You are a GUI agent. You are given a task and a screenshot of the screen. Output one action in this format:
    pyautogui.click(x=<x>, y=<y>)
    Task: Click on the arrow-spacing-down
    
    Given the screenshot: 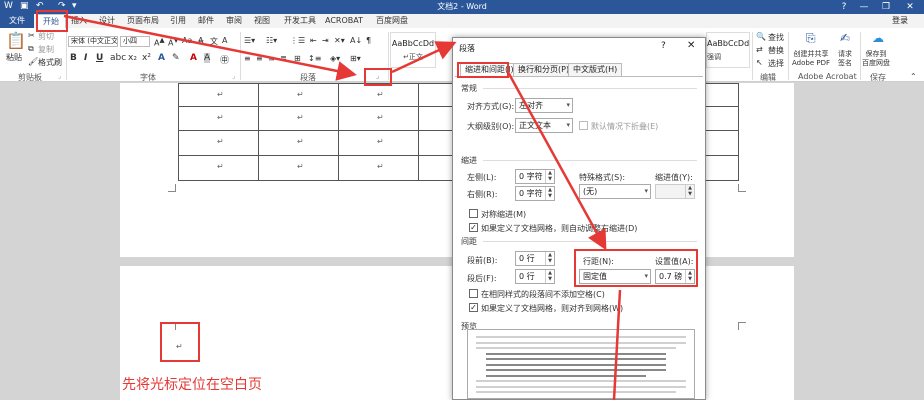 What is the action you would take?
    pyautogui.click(x=617, y=344)
    